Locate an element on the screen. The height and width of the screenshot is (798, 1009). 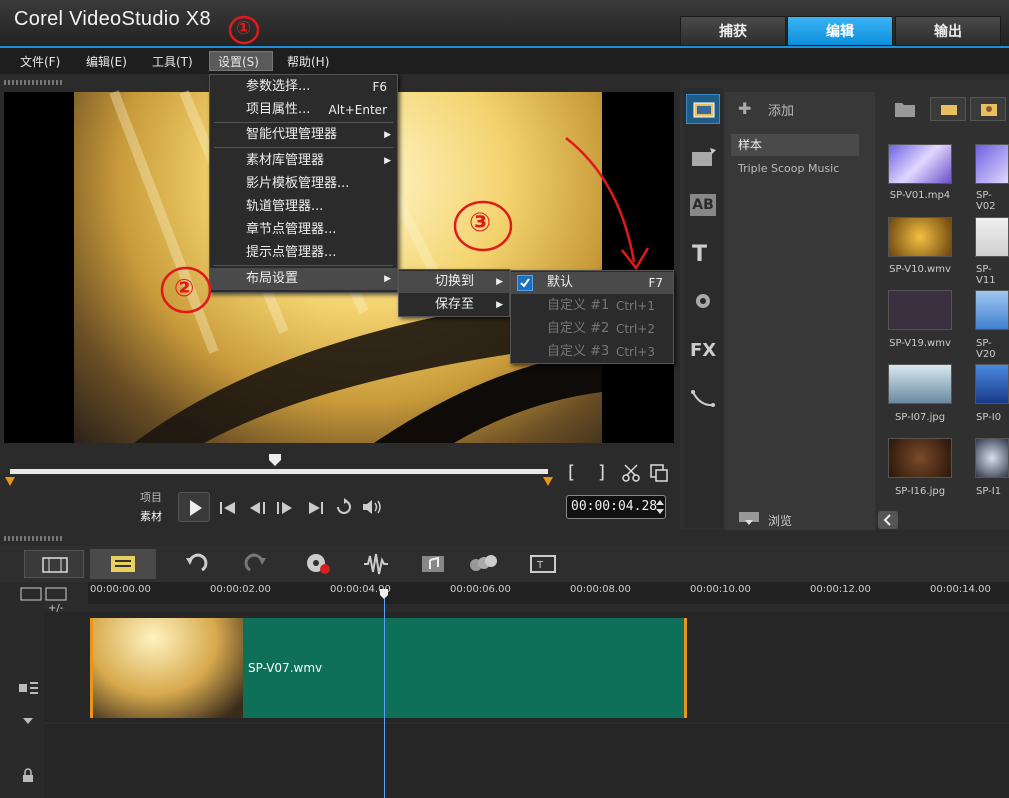
chevron-down-icon is located at coordinates (28, 719).